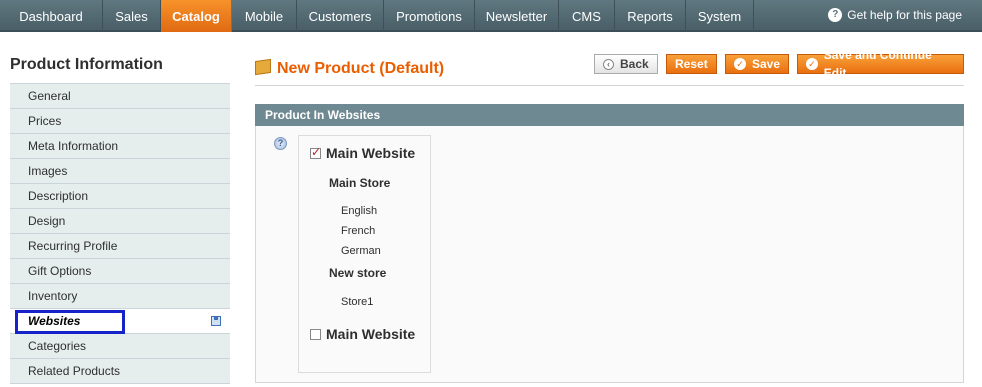 The image size is (982, 387). I want to click on sidebar-item-label: Inventory, so click(53, 296).